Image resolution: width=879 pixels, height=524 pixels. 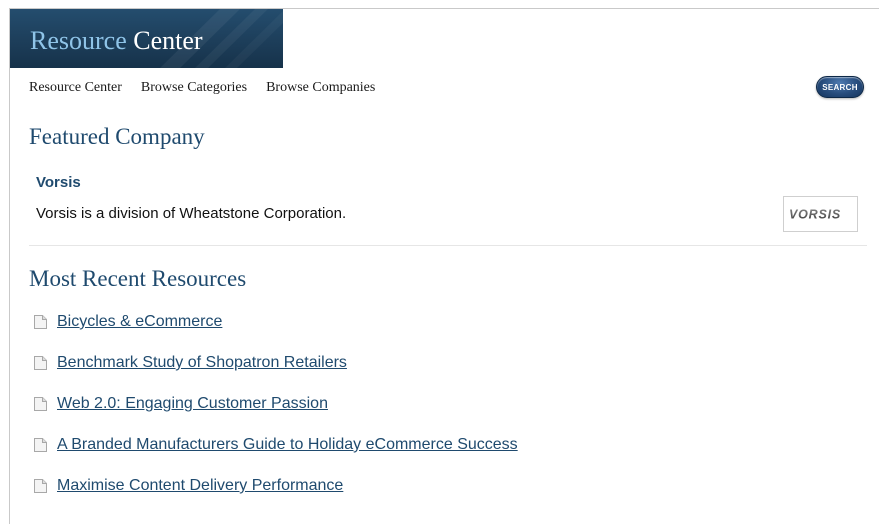 I want to click on resource-link-web-2-0: Web 2.0: Engaging Customer Passion, so click(x=192, y=404).